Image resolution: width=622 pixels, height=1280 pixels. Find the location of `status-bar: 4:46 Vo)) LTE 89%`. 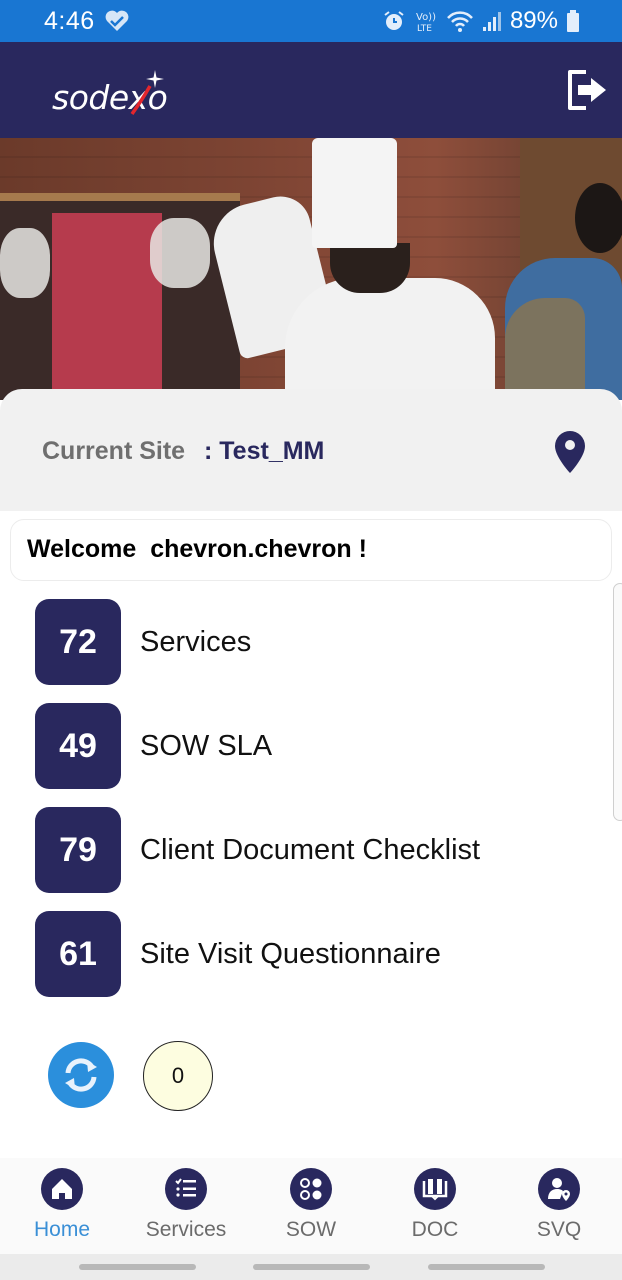

status-bar: 4:46 Vo)) LTE 89% is located at coordinates (311, 21).